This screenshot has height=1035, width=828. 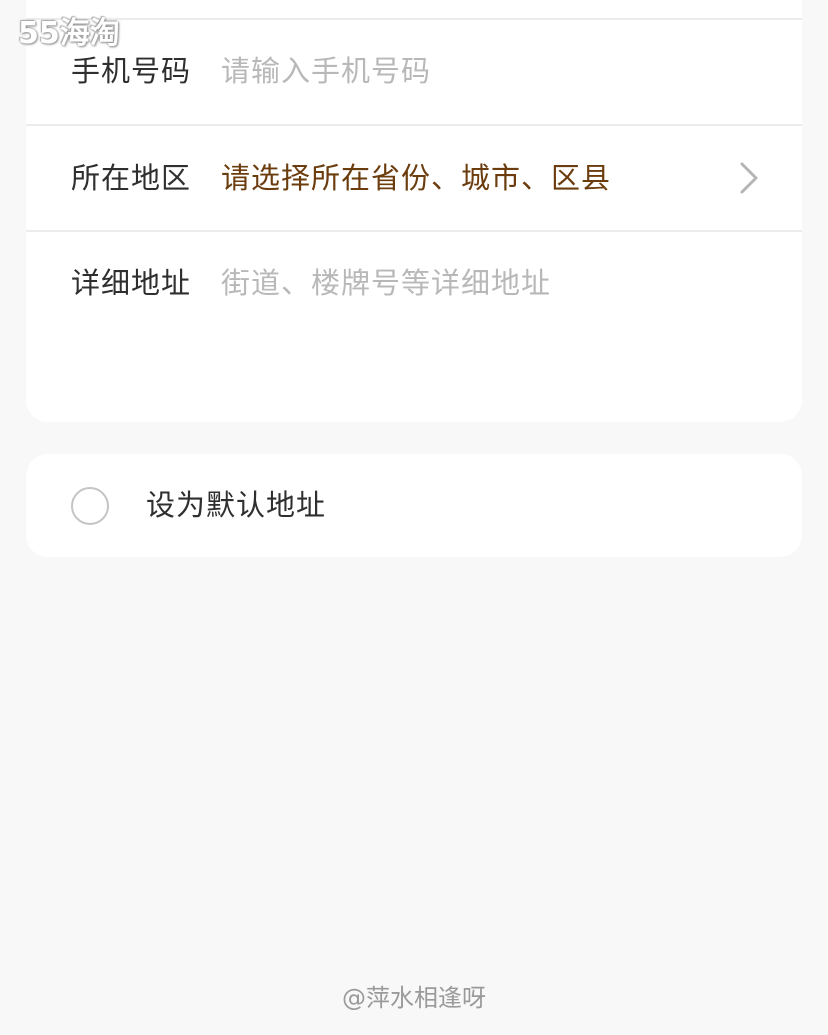 I want to click on default-address-radio, so click(x=90, y=506).